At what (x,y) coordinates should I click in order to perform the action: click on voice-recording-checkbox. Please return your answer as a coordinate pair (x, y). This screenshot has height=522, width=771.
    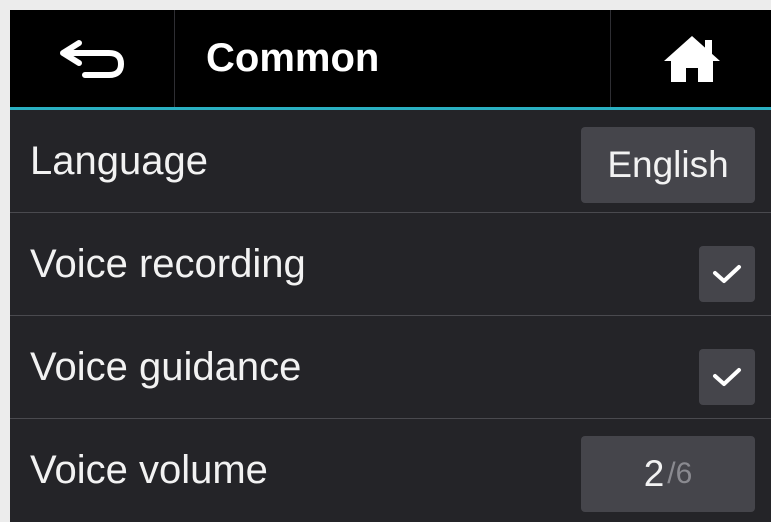
    Looking at the image, I should click on (727, 274).